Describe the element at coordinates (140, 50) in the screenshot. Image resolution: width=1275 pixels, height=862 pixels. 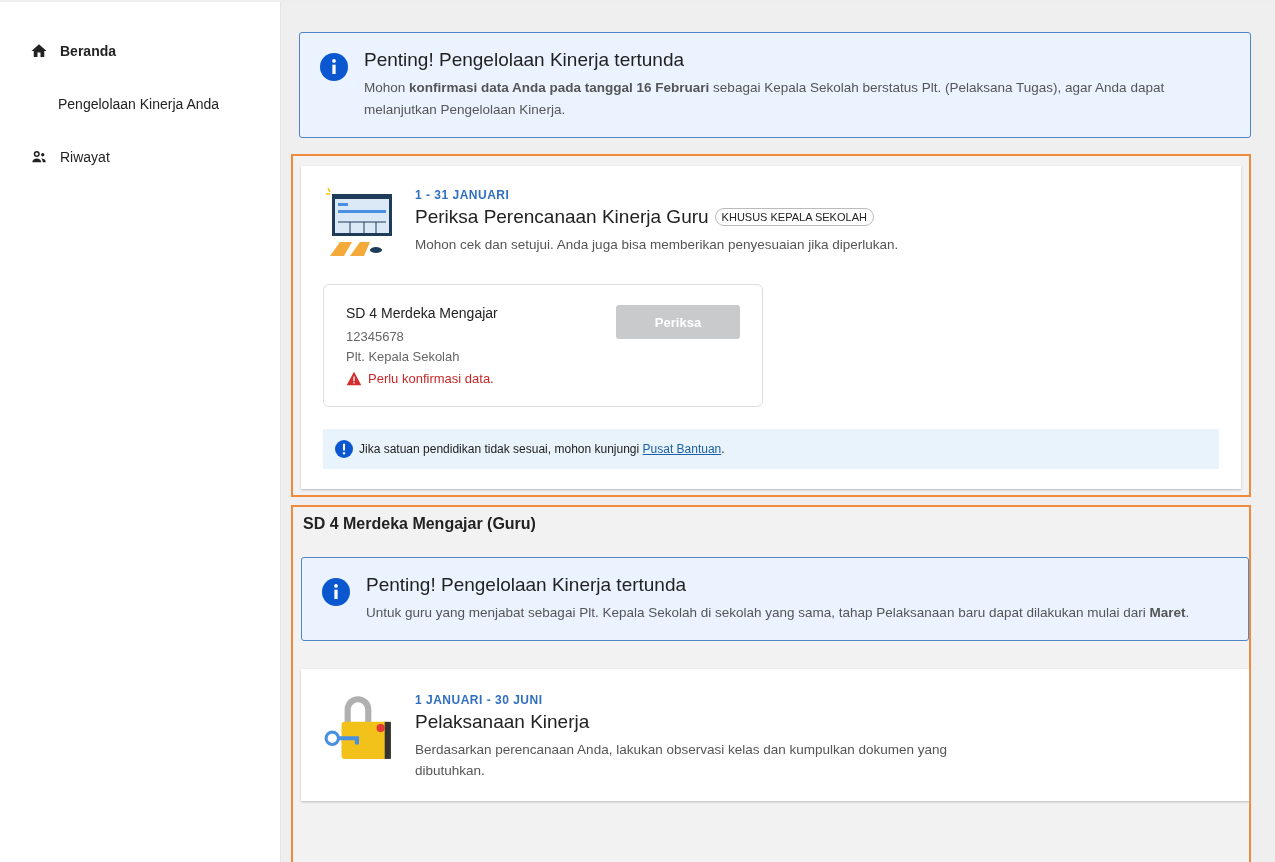
I see `sidebar-item: Beranda` at that location.